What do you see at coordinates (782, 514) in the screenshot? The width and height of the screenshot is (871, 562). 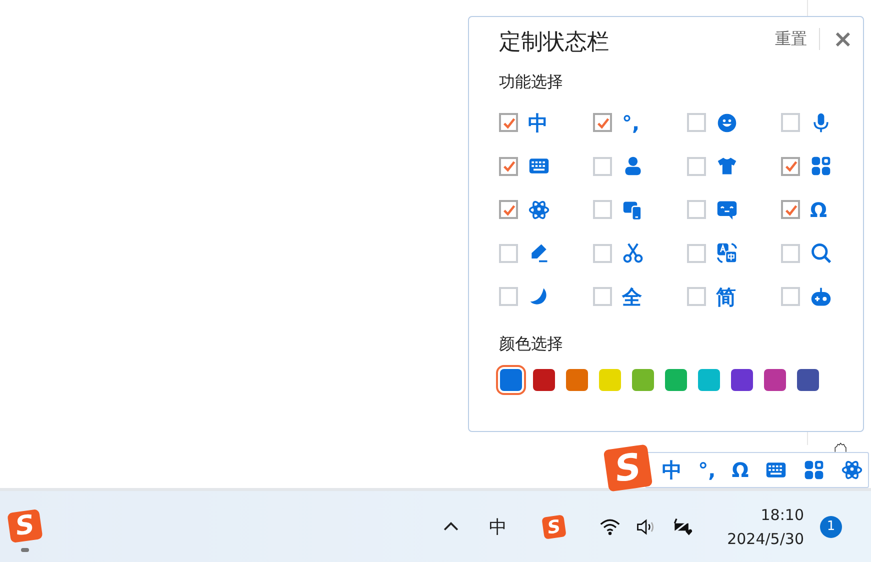 I see `clock-time: 18:10` at bounding box center [782, 514].